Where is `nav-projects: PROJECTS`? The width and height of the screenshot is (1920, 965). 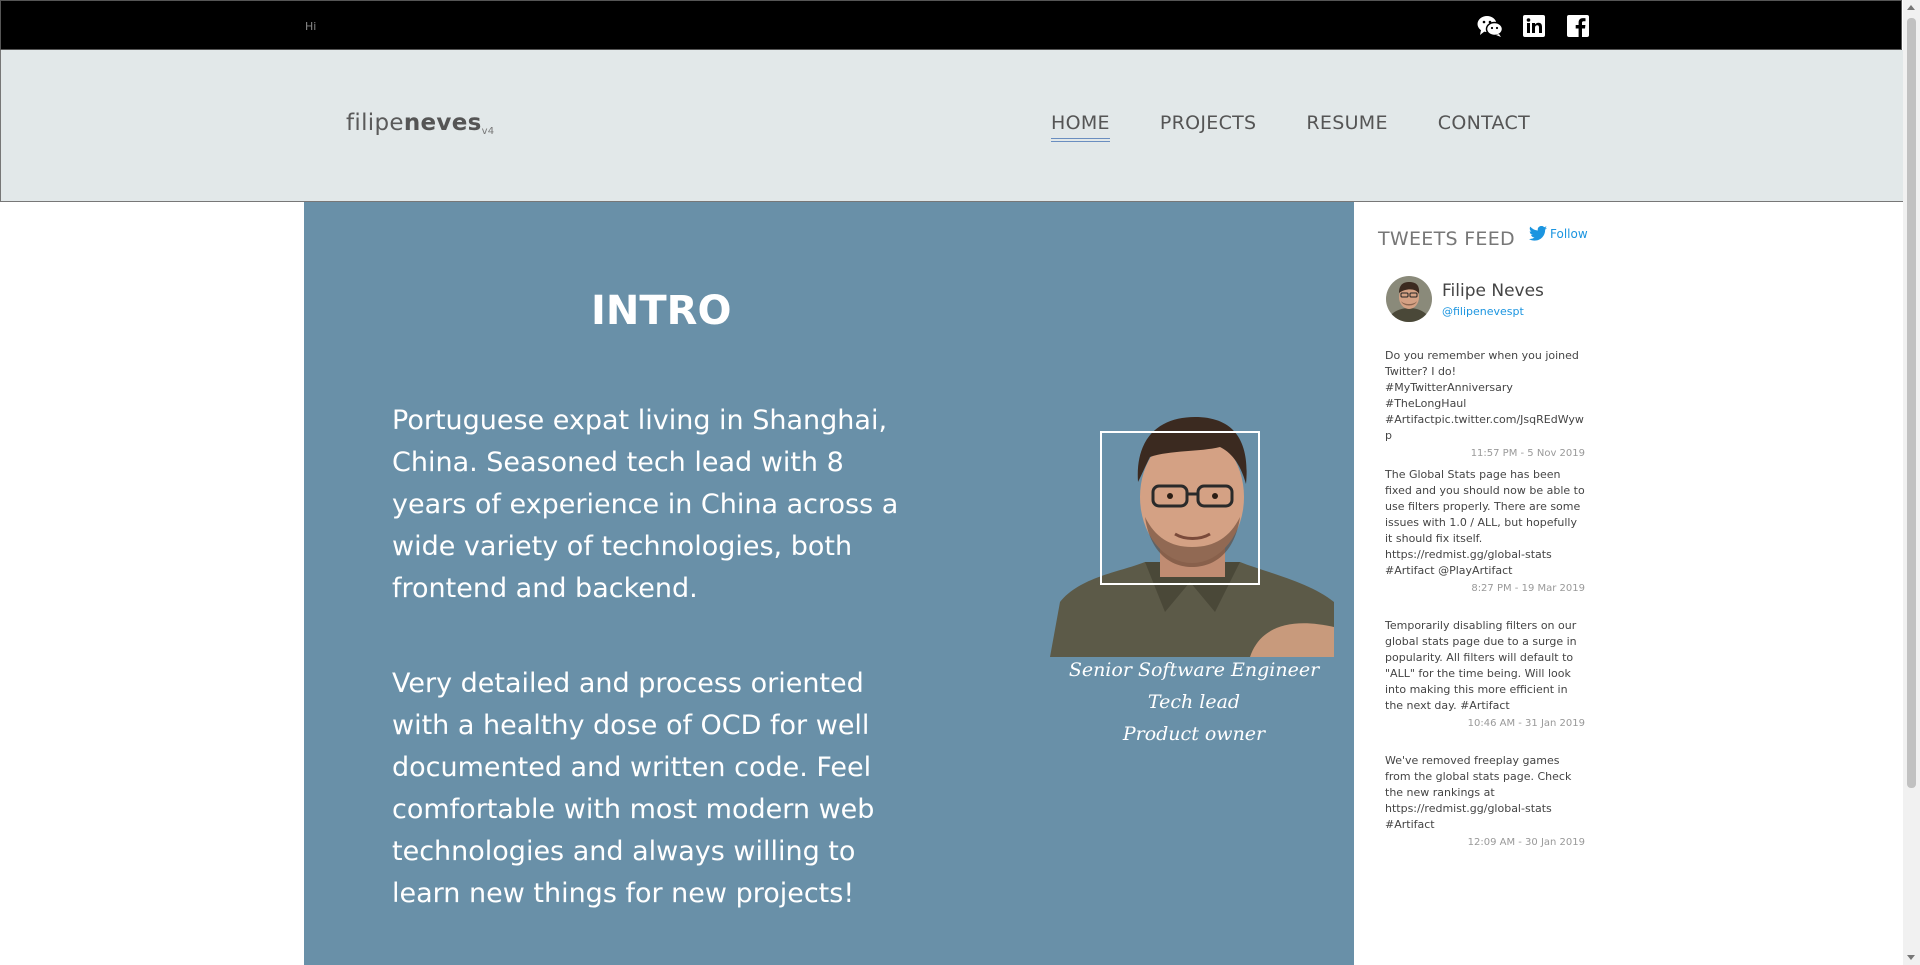 nav-projects: PROJECTS is located at coordinates (1208, 127).